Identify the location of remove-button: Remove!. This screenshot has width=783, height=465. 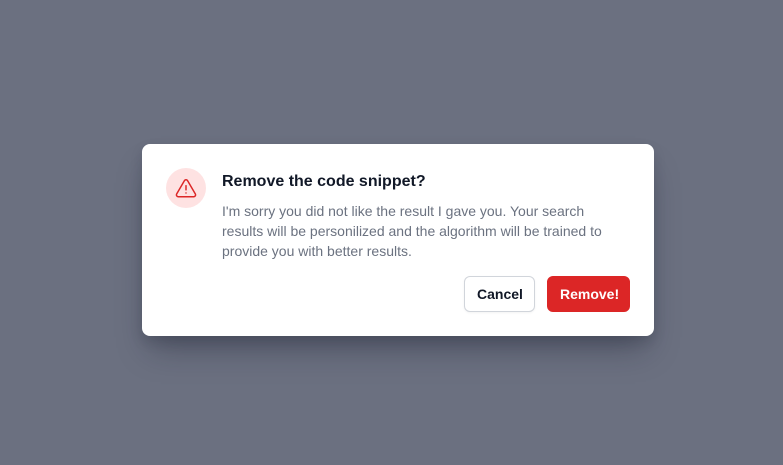
(588, 294).